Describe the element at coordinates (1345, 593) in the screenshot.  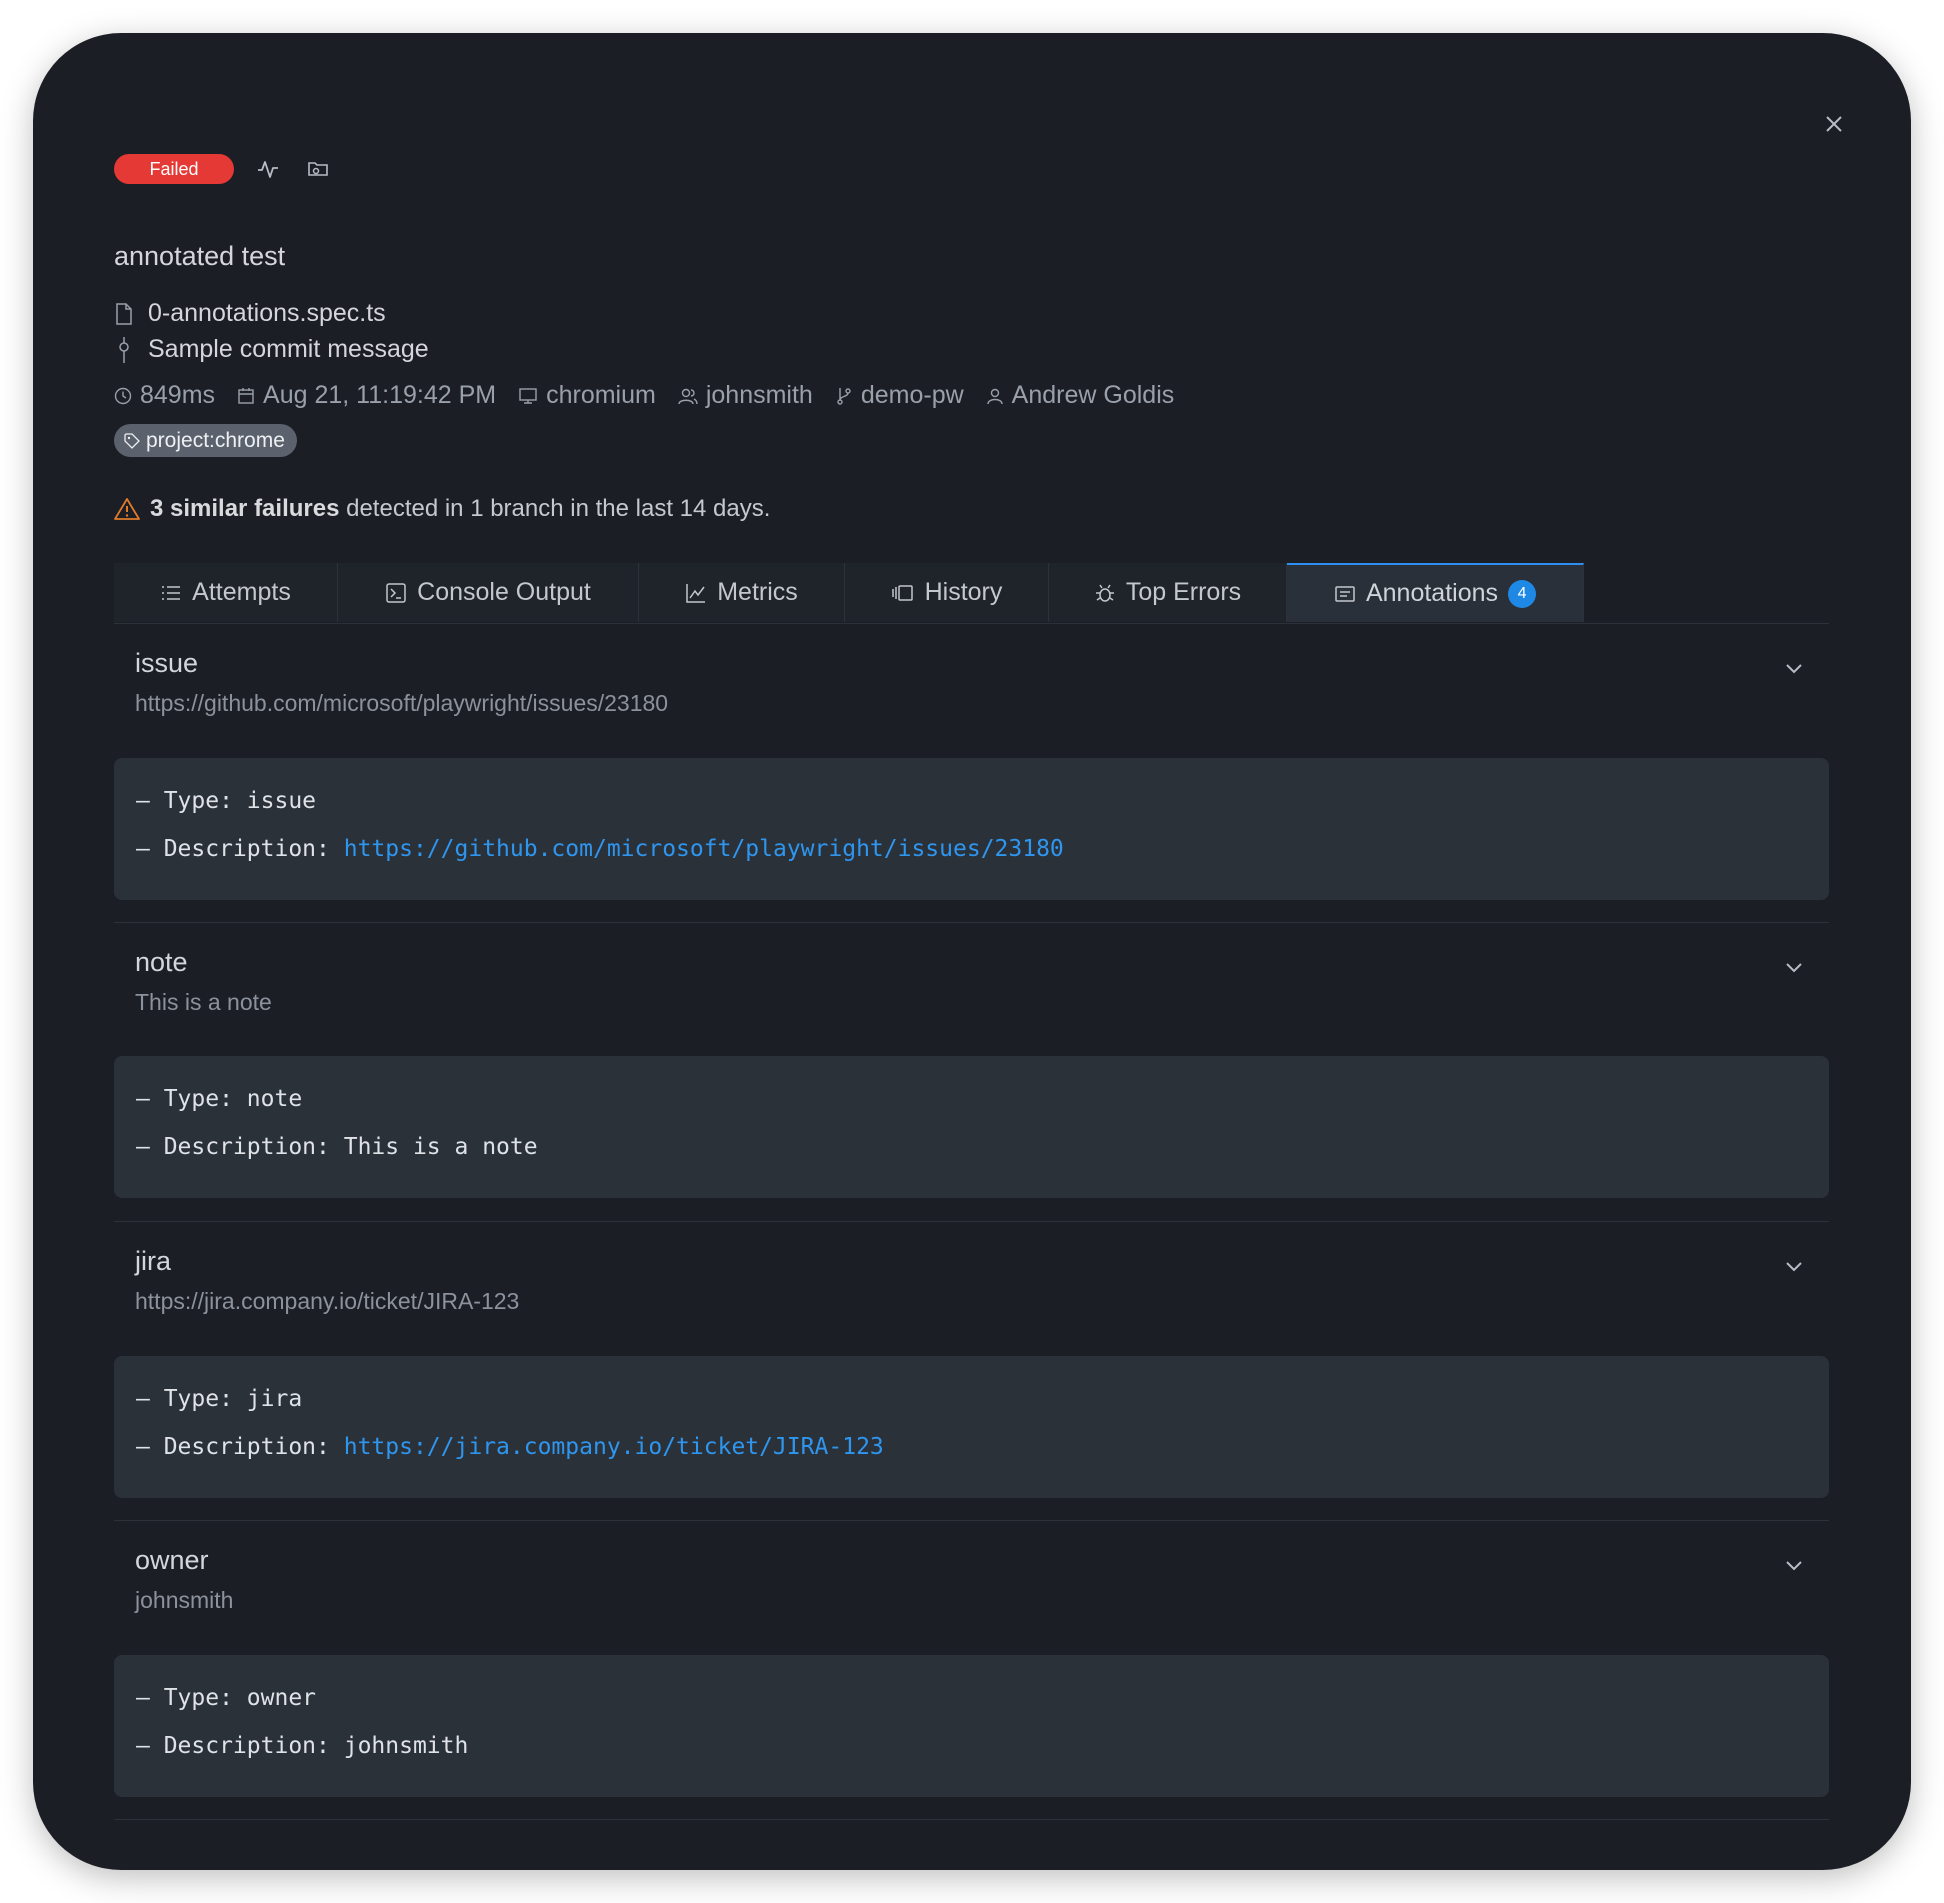
I see `annotation-icon` at that location.